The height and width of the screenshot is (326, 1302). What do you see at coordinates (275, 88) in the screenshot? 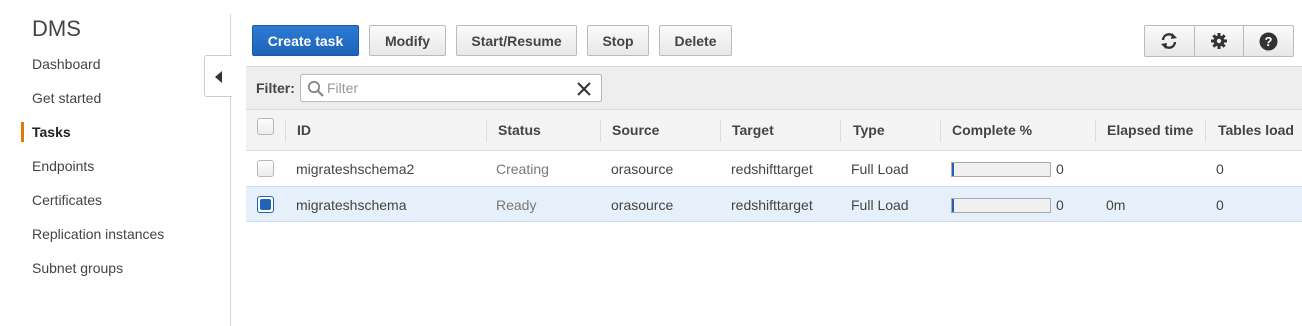
I see `filter-label: Filter:` at bounding box center [275, 88].